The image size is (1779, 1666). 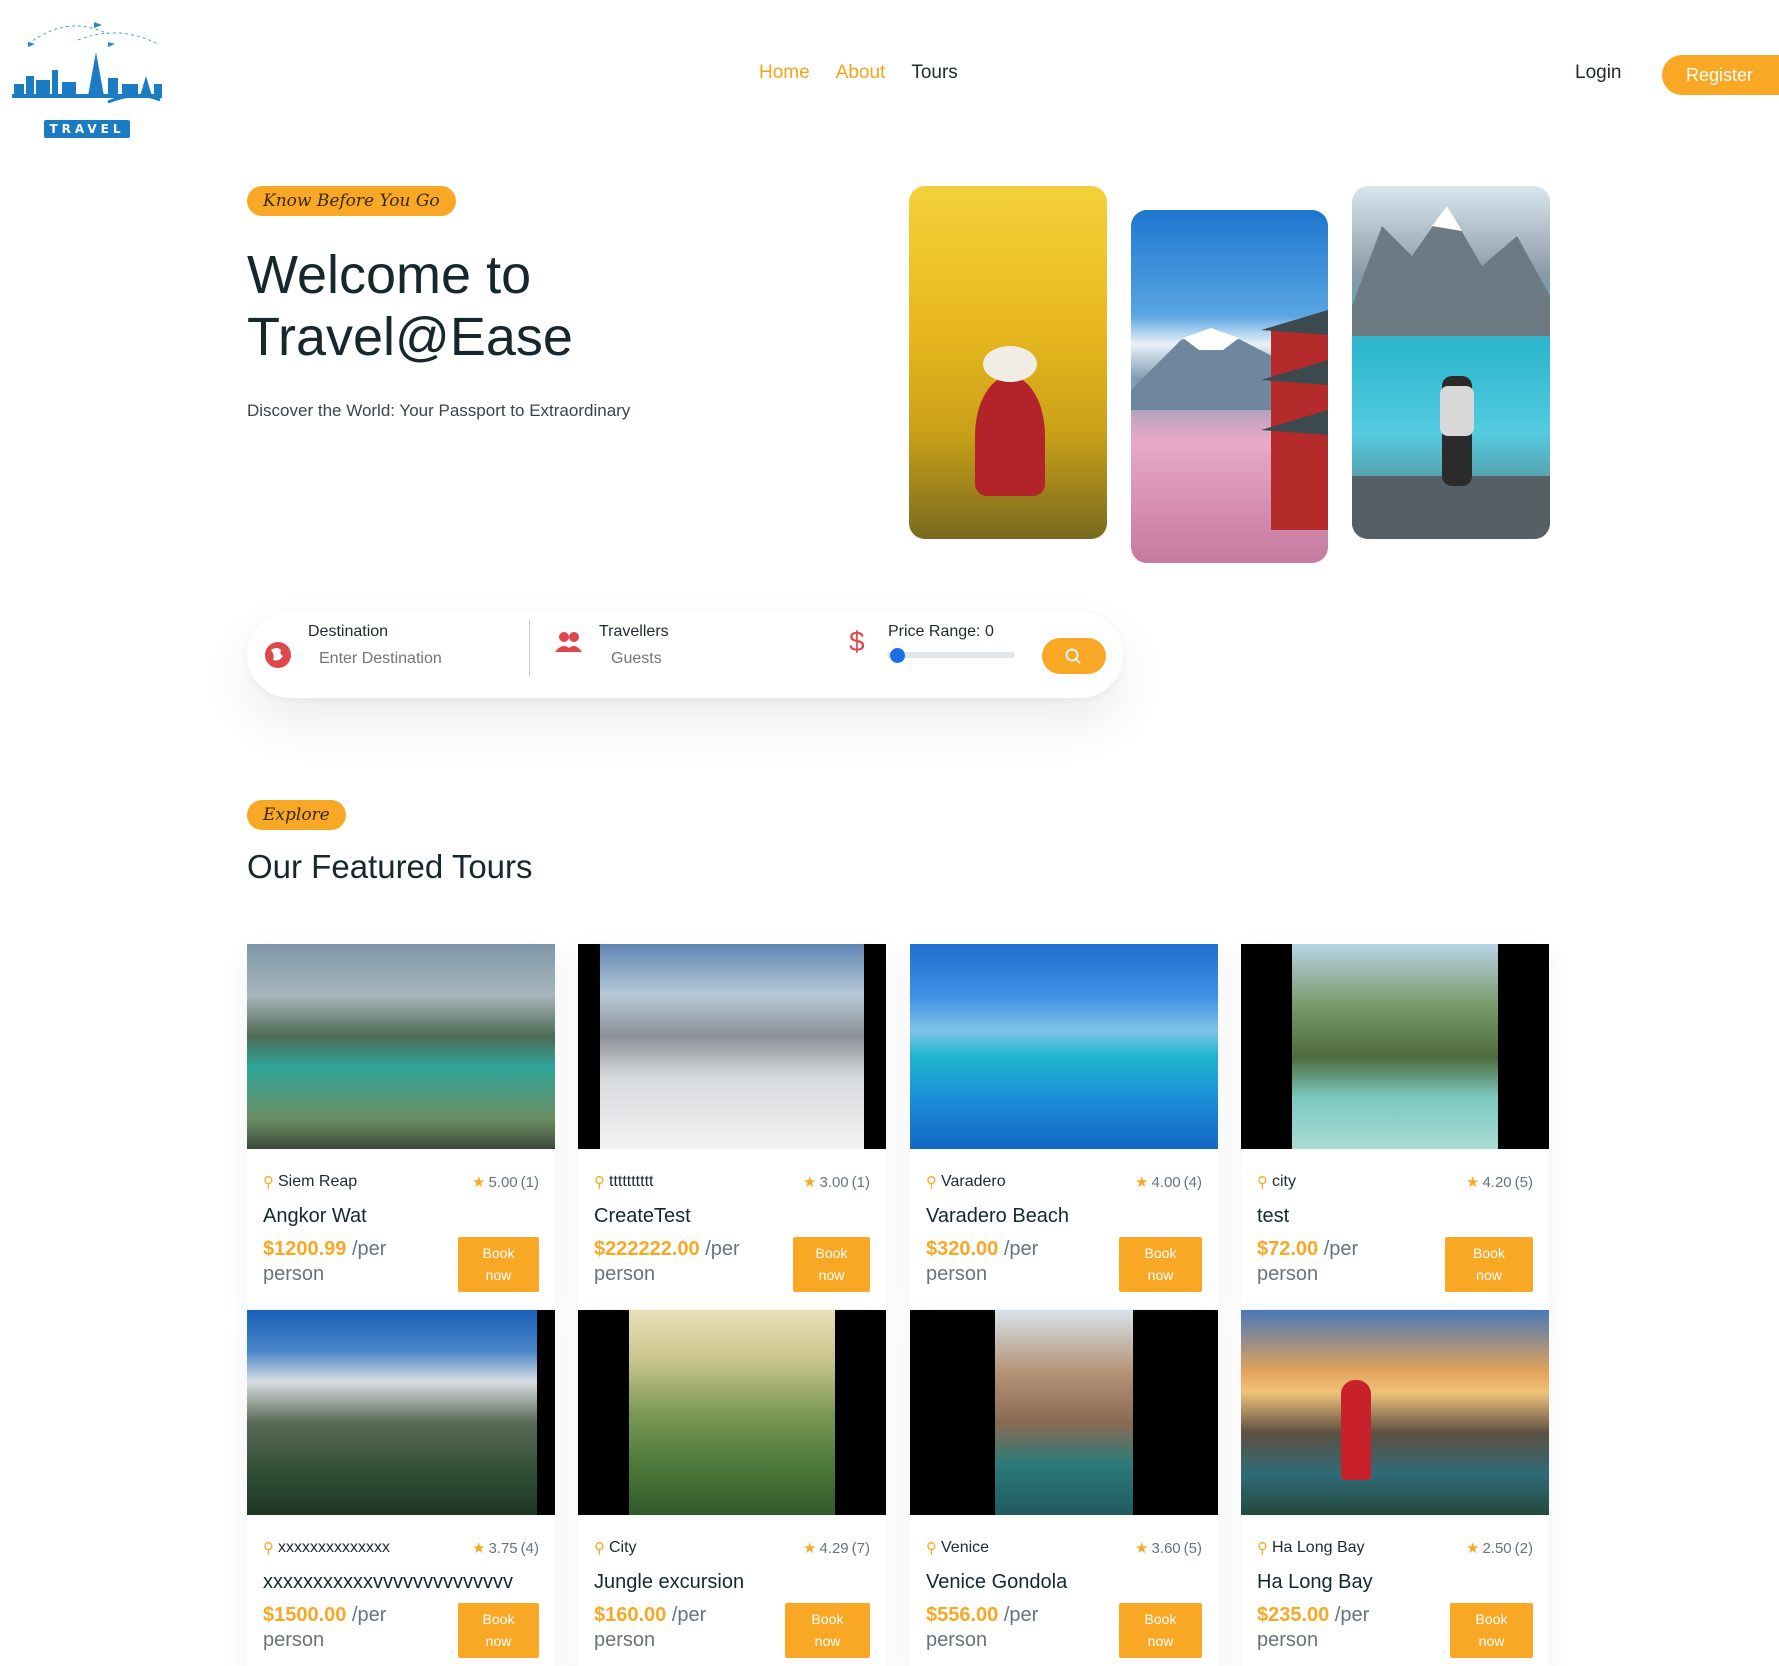 I want to click on tour-rating: ★ 5.00 (1), so click(x=505, y=1182).